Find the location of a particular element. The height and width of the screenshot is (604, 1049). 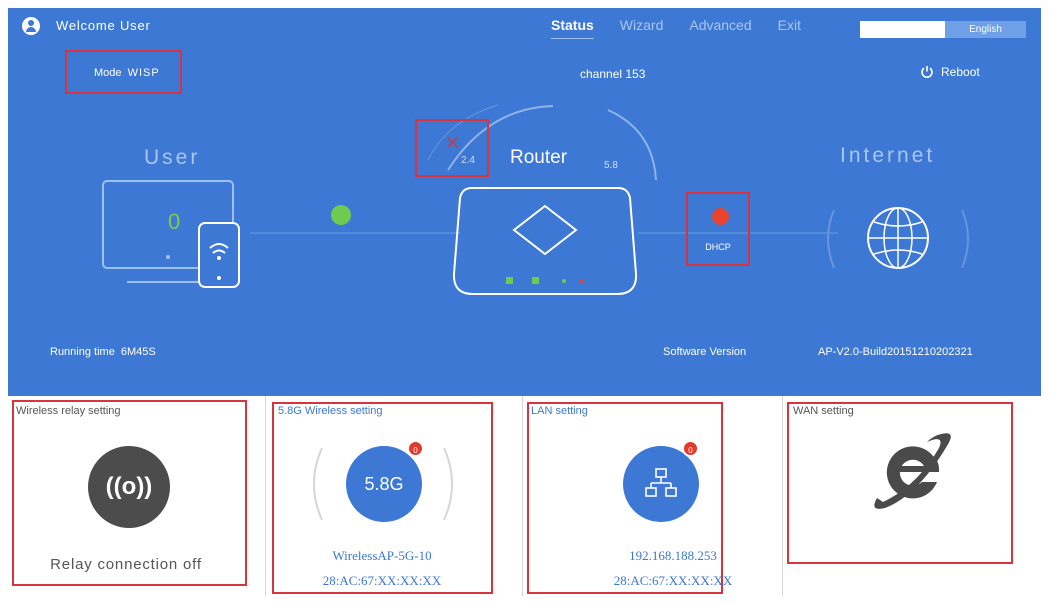

software-version-label: Software Version is located at coordinates (705, 352).